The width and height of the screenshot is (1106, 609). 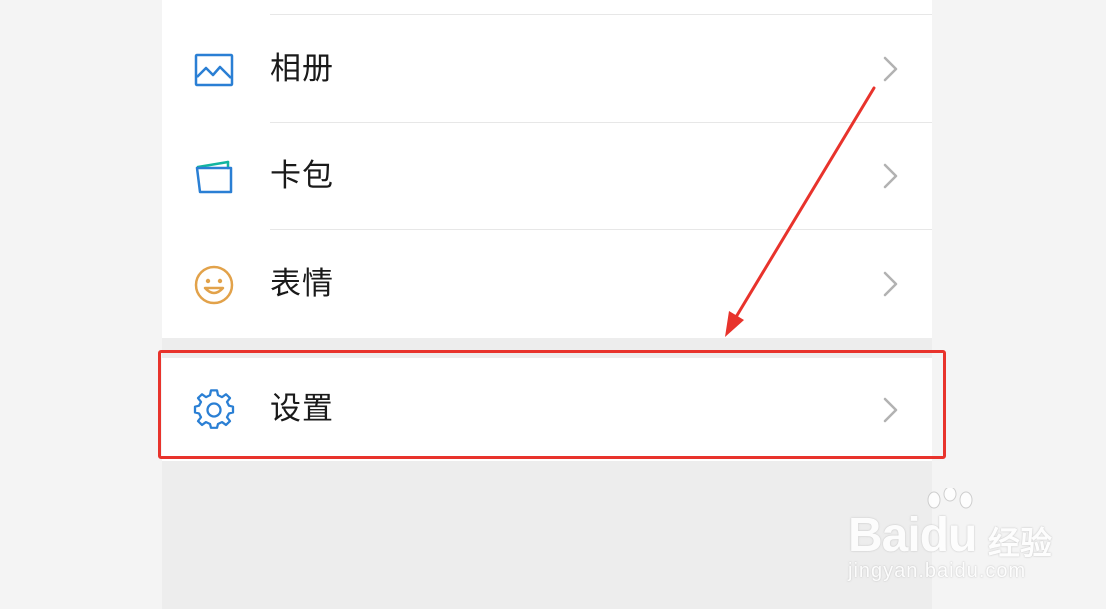 I want to click on card-wallet-icon, so click(x=214, y=177).